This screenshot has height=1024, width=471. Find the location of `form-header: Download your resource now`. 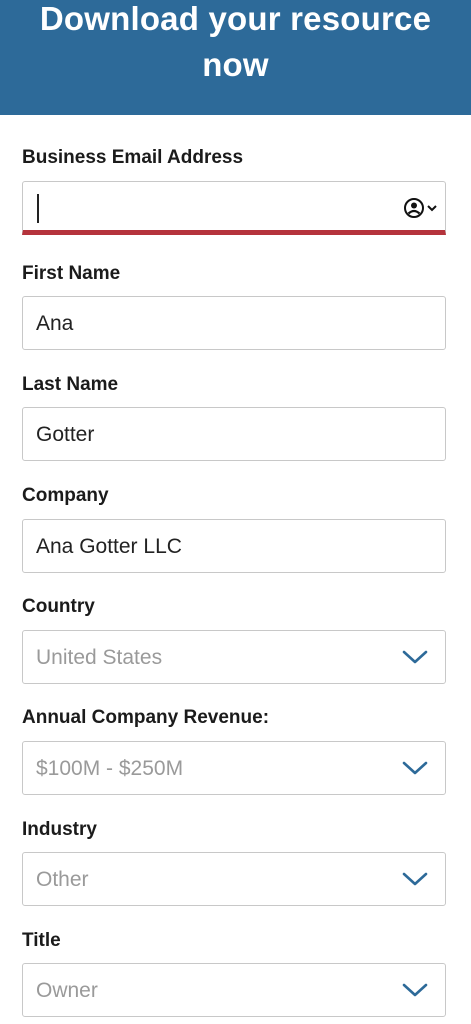

form-header: Download your resource now is located at coordinates (235, 57).